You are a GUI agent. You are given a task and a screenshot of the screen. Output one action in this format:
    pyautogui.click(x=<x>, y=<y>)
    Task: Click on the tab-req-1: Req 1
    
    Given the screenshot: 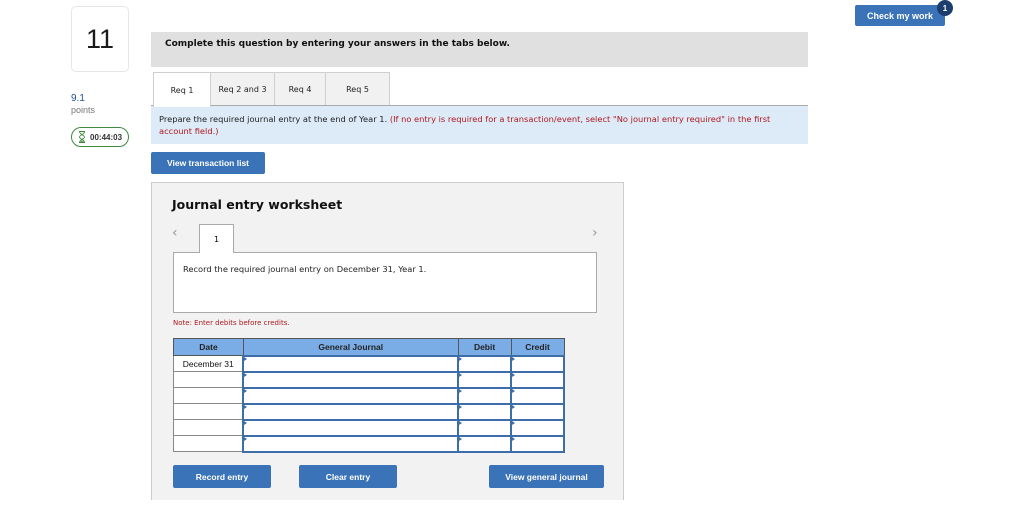 What is the action you would take?
    pyautogui.click(x=182, y=89)
    